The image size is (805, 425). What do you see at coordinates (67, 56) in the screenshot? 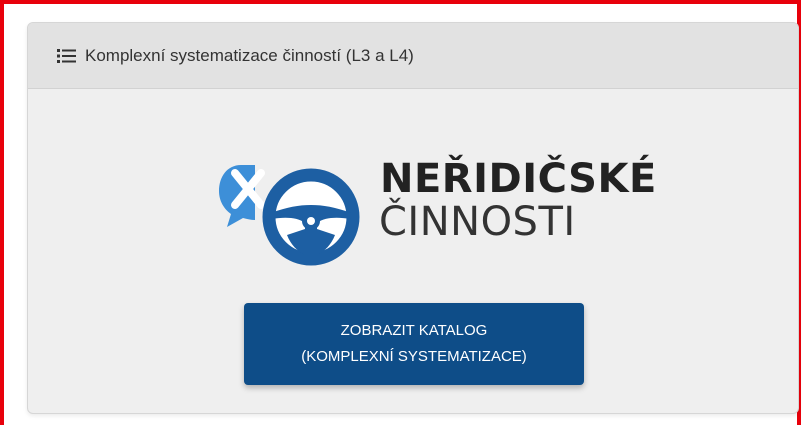
I see `list-icon` at bounding box center [67, 56].